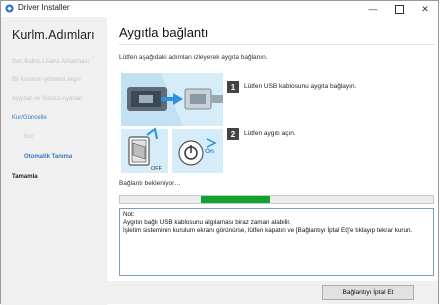  I want to click on step-2-text: Lütfen aygıtı açın., so click(270, 133).